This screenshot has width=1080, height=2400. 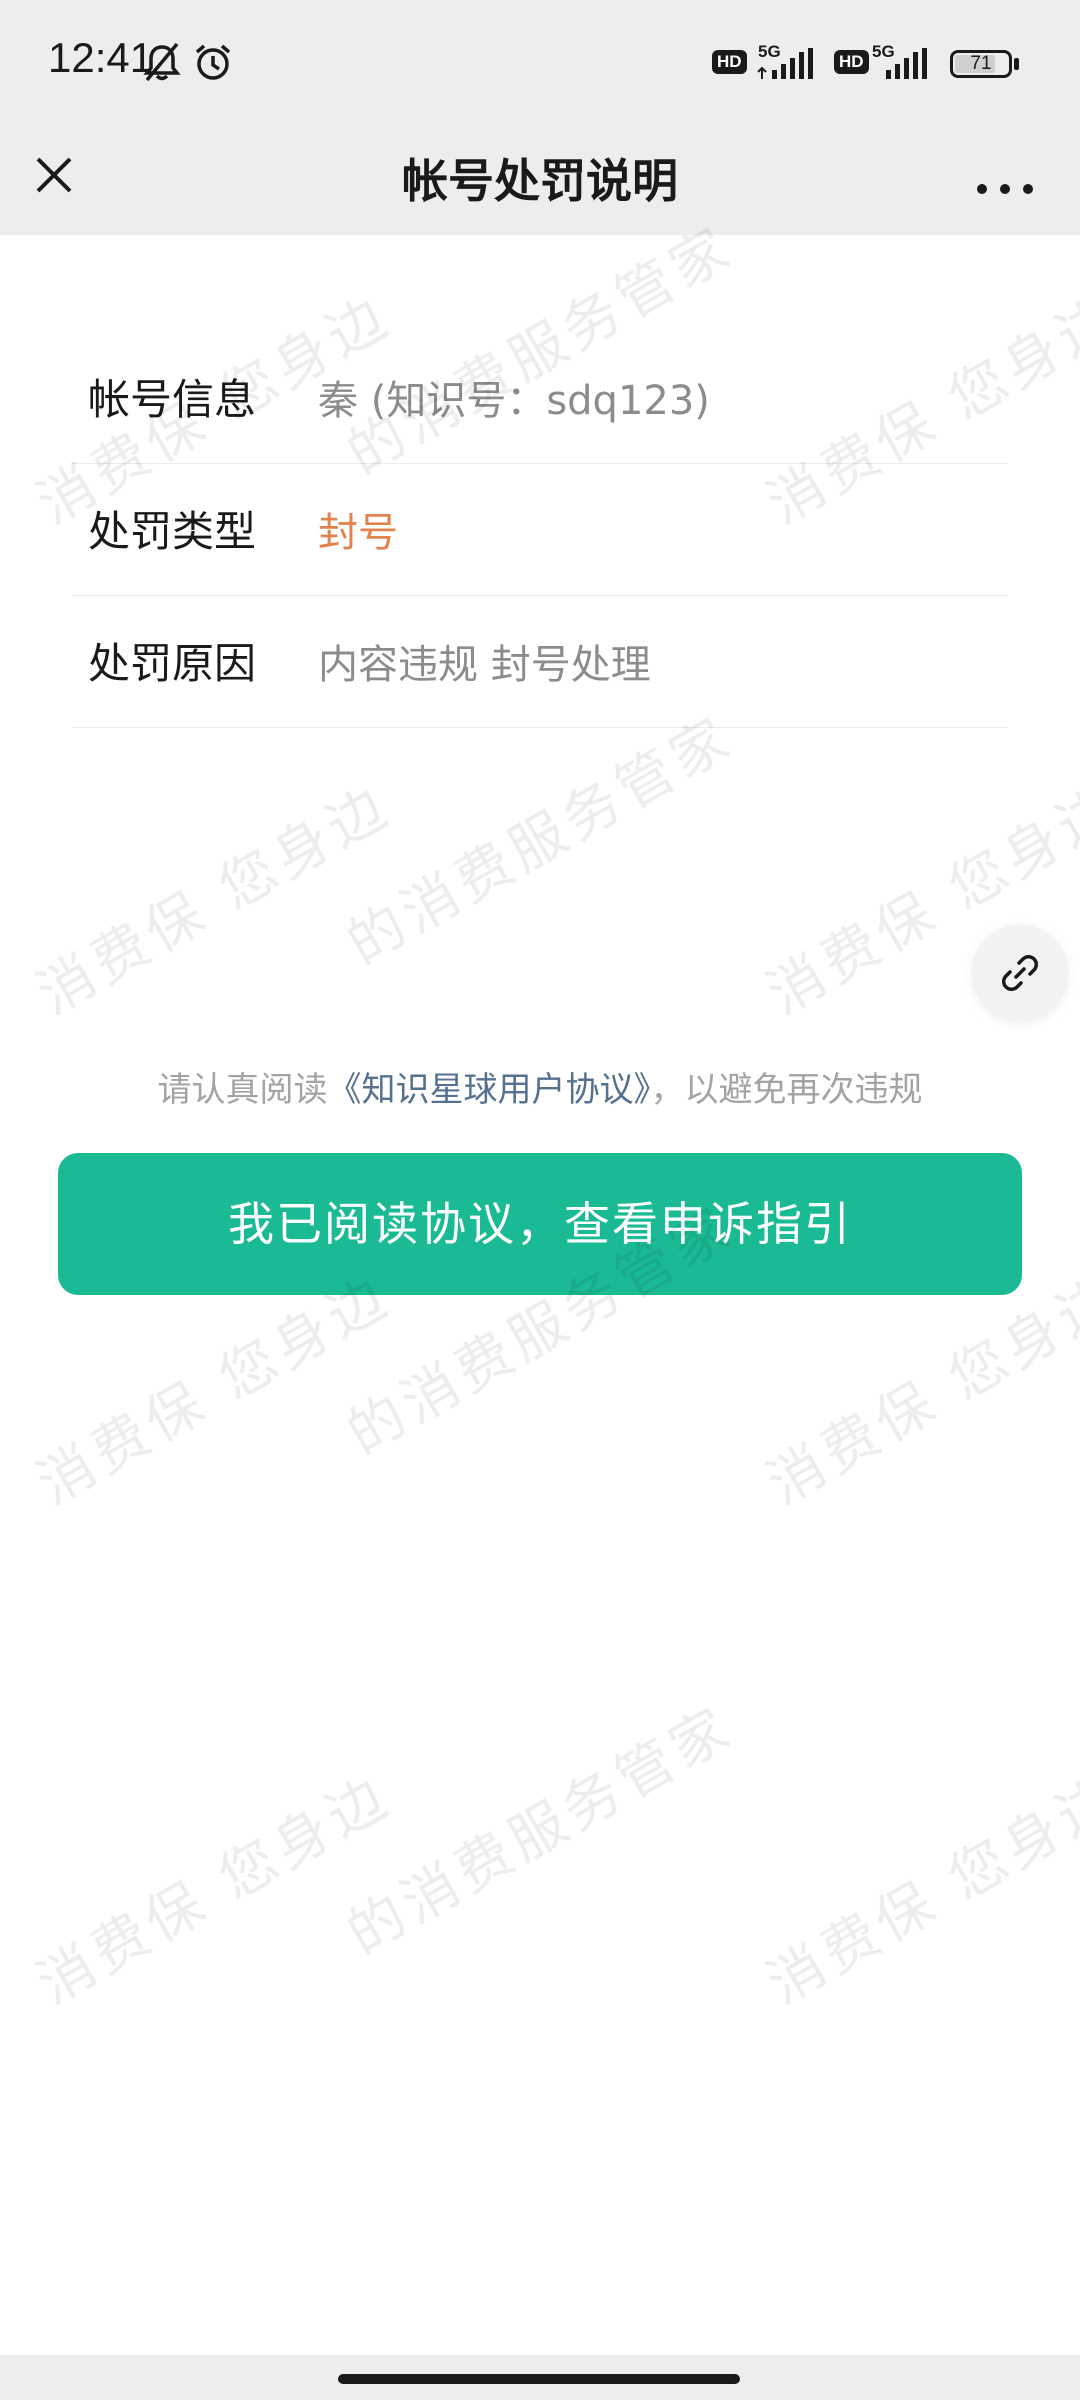 What do you see at coordinates (540, 1224) in the screenshot?
I see `view-appeal-guide-button: 我已阅读协议，查看申诉指引` at bounding box center [540, 1224].